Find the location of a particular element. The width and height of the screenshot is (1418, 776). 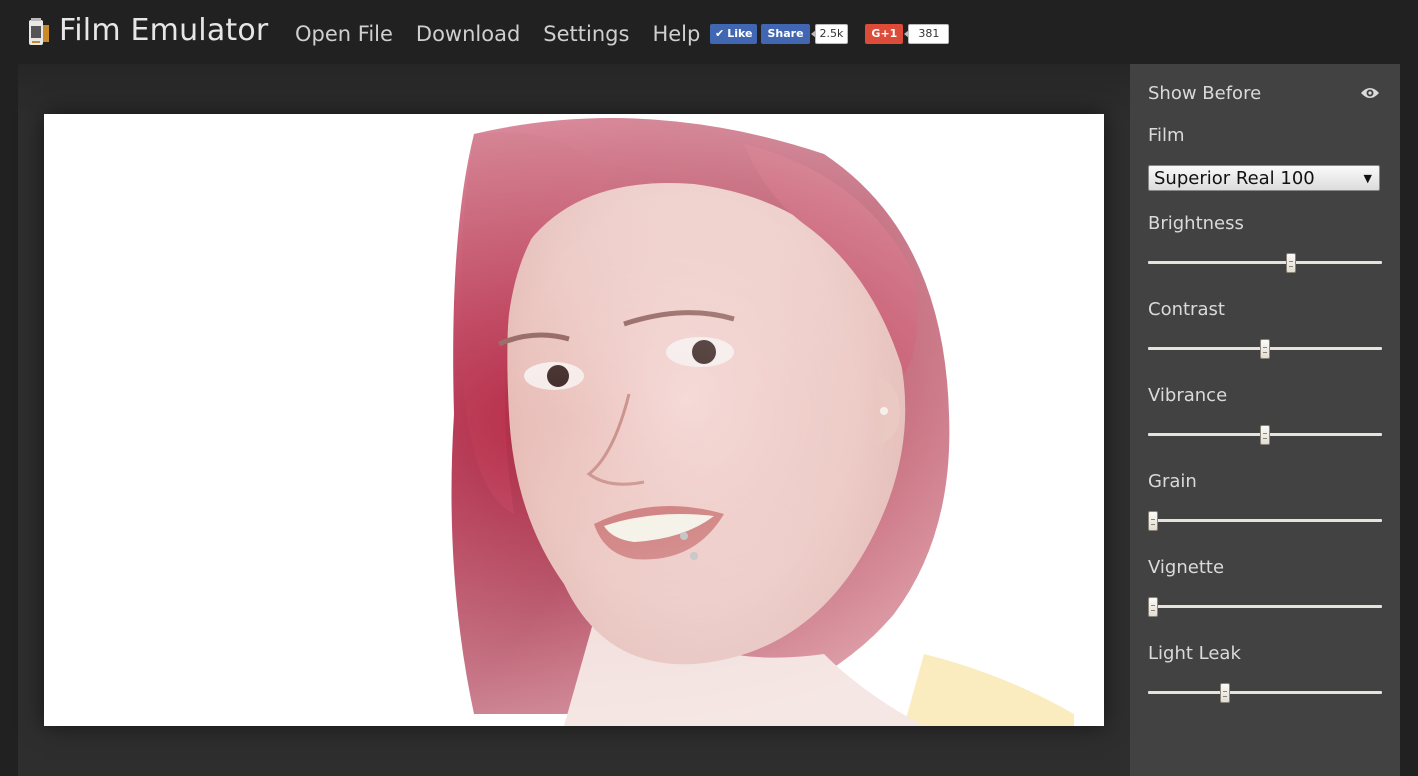

google-plus-count: 381 is located at coordinates (927, 34).